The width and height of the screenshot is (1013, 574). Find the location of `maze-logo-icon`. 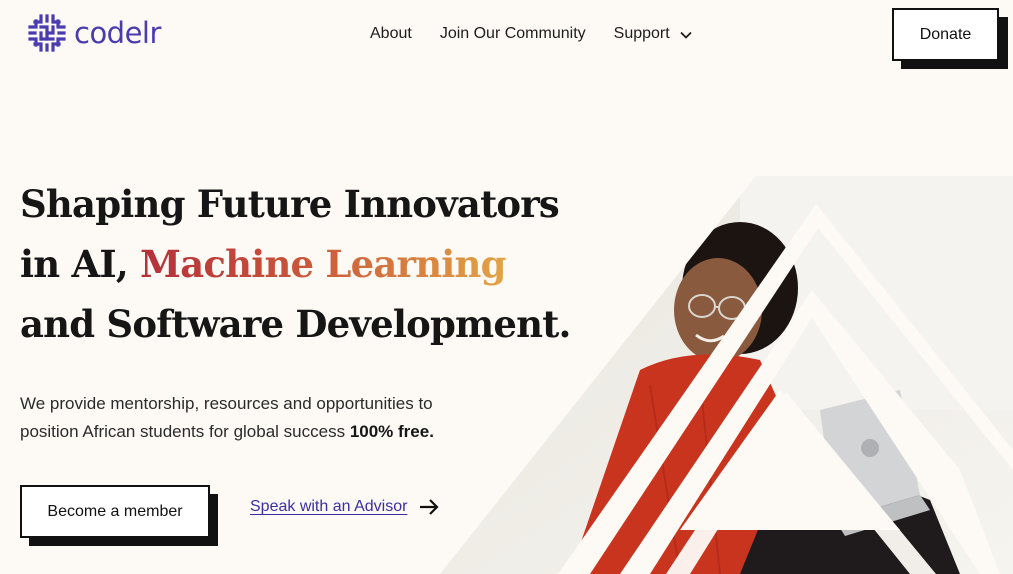

maze-logo-icon is located at coordinates (47, 33).